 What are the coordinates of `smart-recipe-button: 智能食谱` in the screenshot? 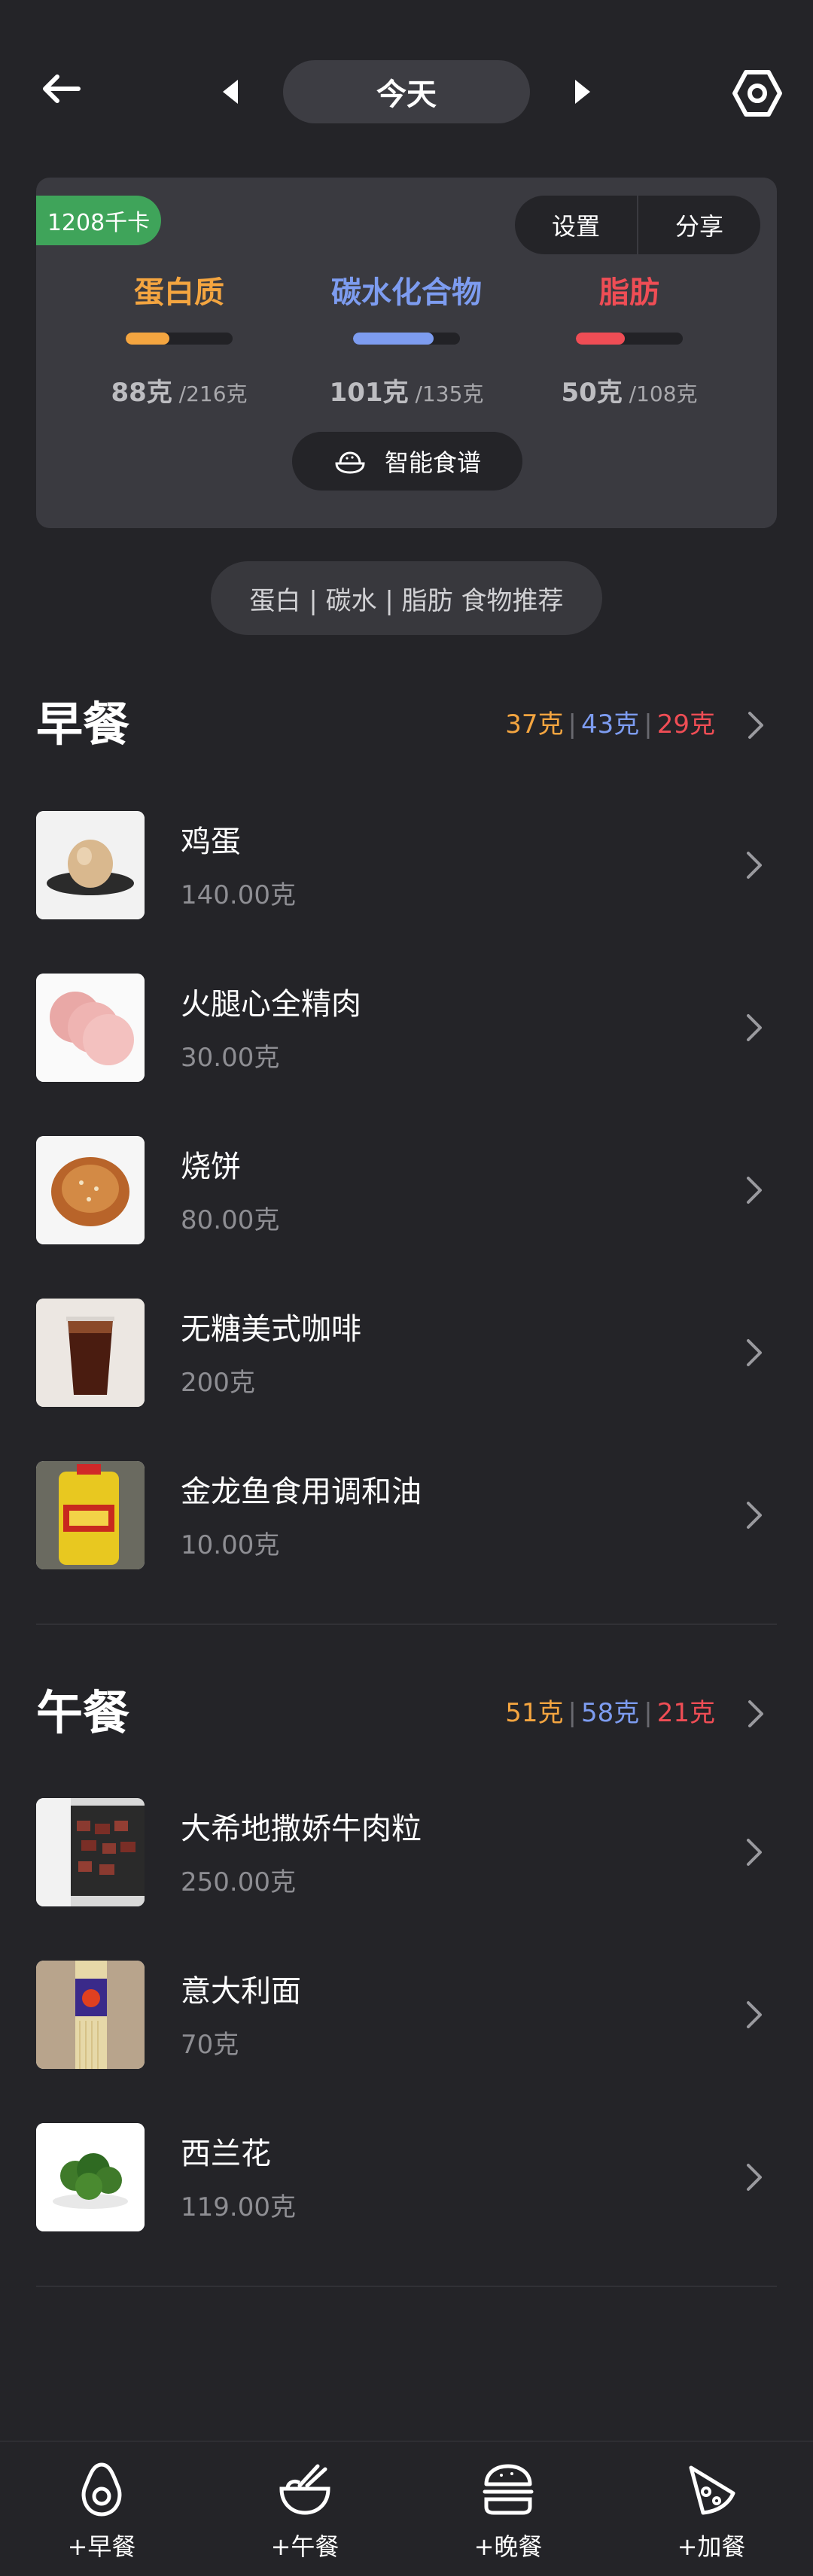 It's located at (407, 462).